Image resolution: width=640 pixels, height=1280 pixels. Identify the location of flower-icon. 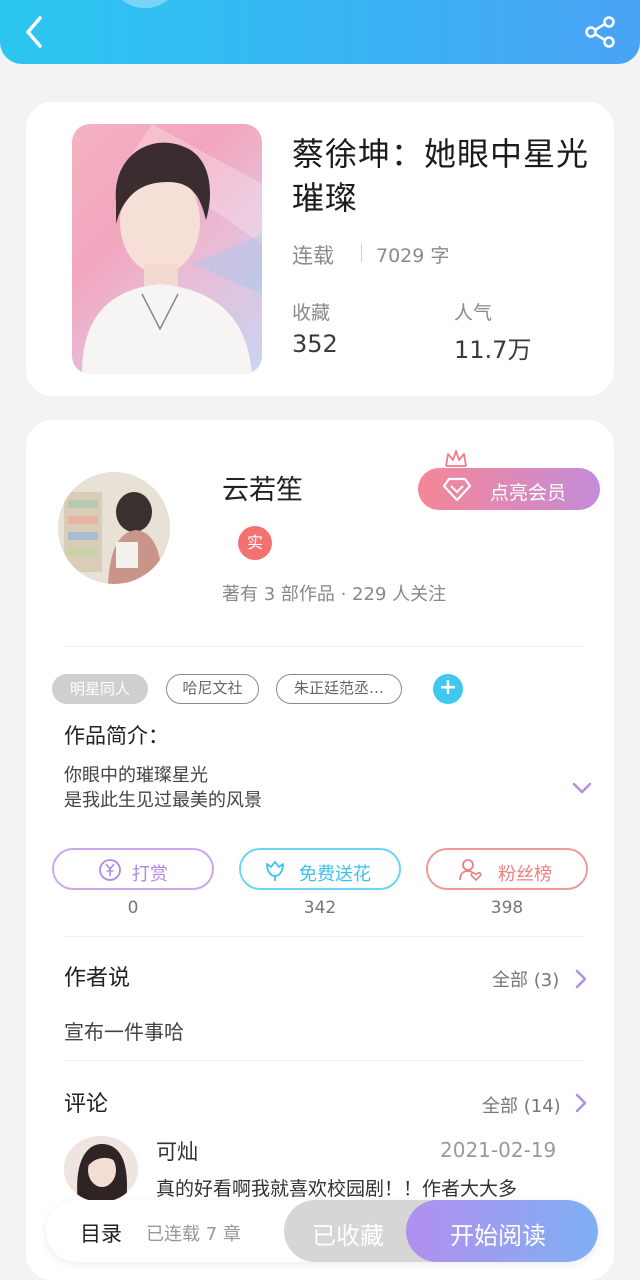
(275, 871).